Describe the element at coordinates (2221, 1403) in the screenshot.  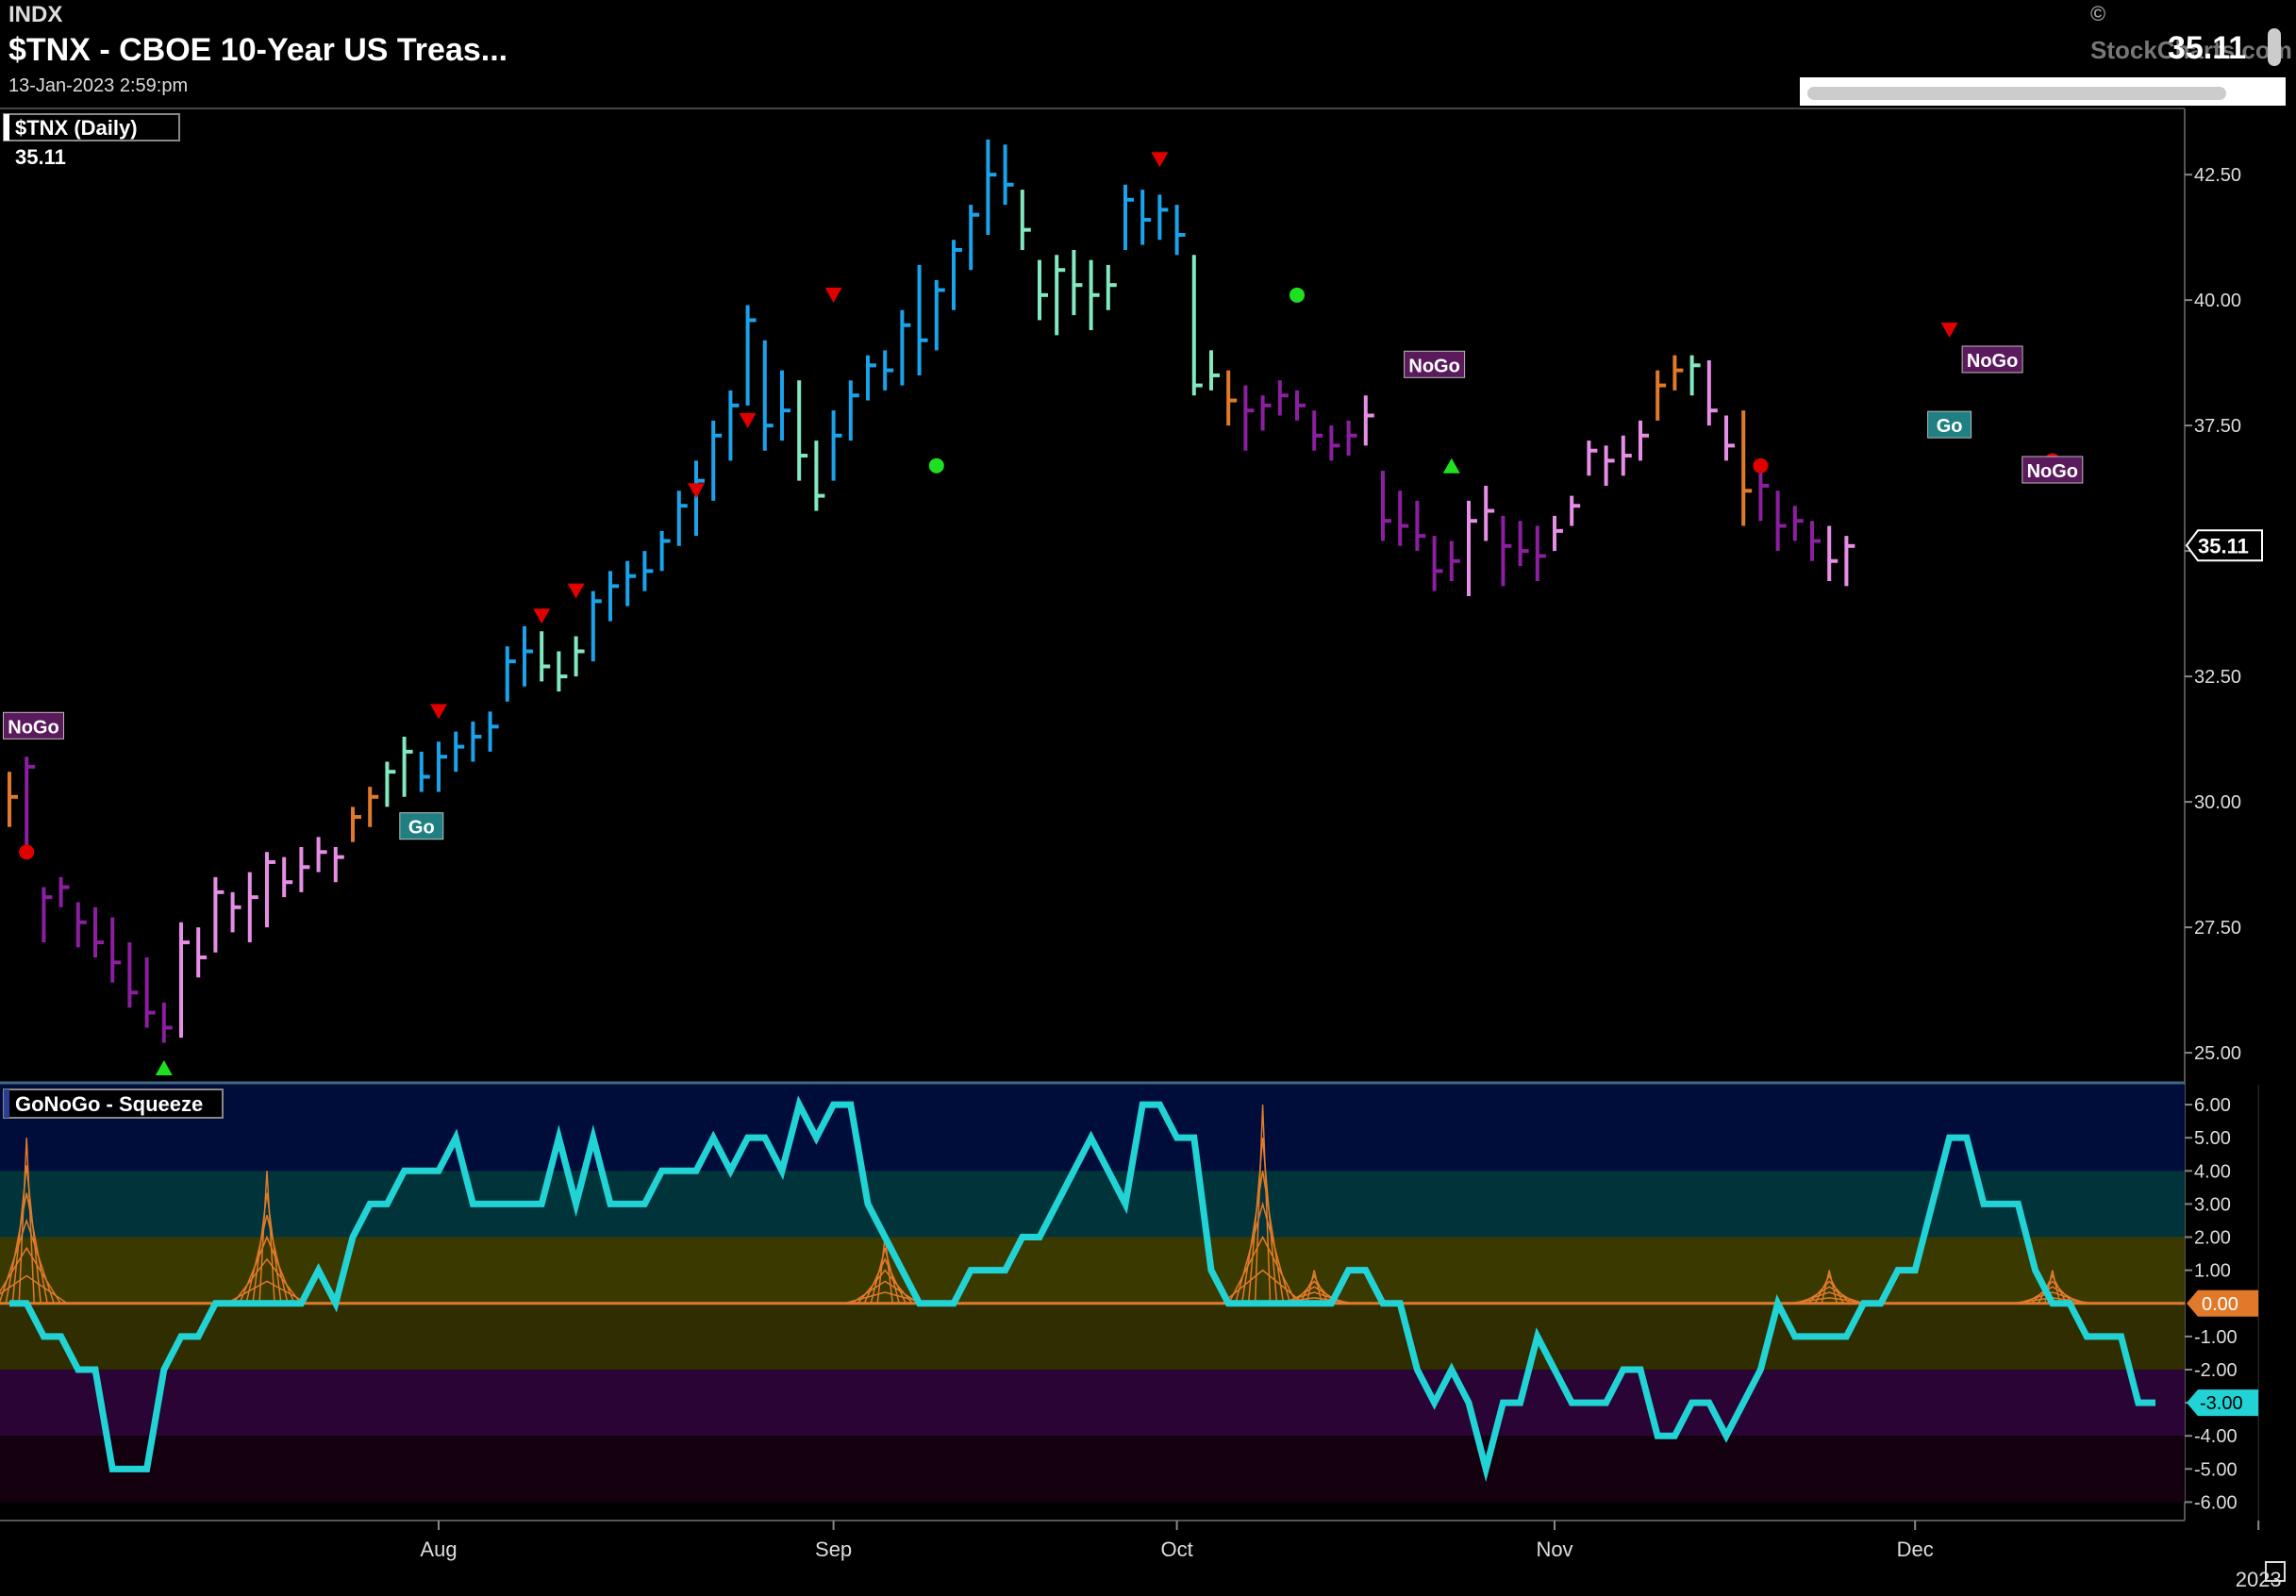
I see `oscillator-tag-label: -3.00` at that location.